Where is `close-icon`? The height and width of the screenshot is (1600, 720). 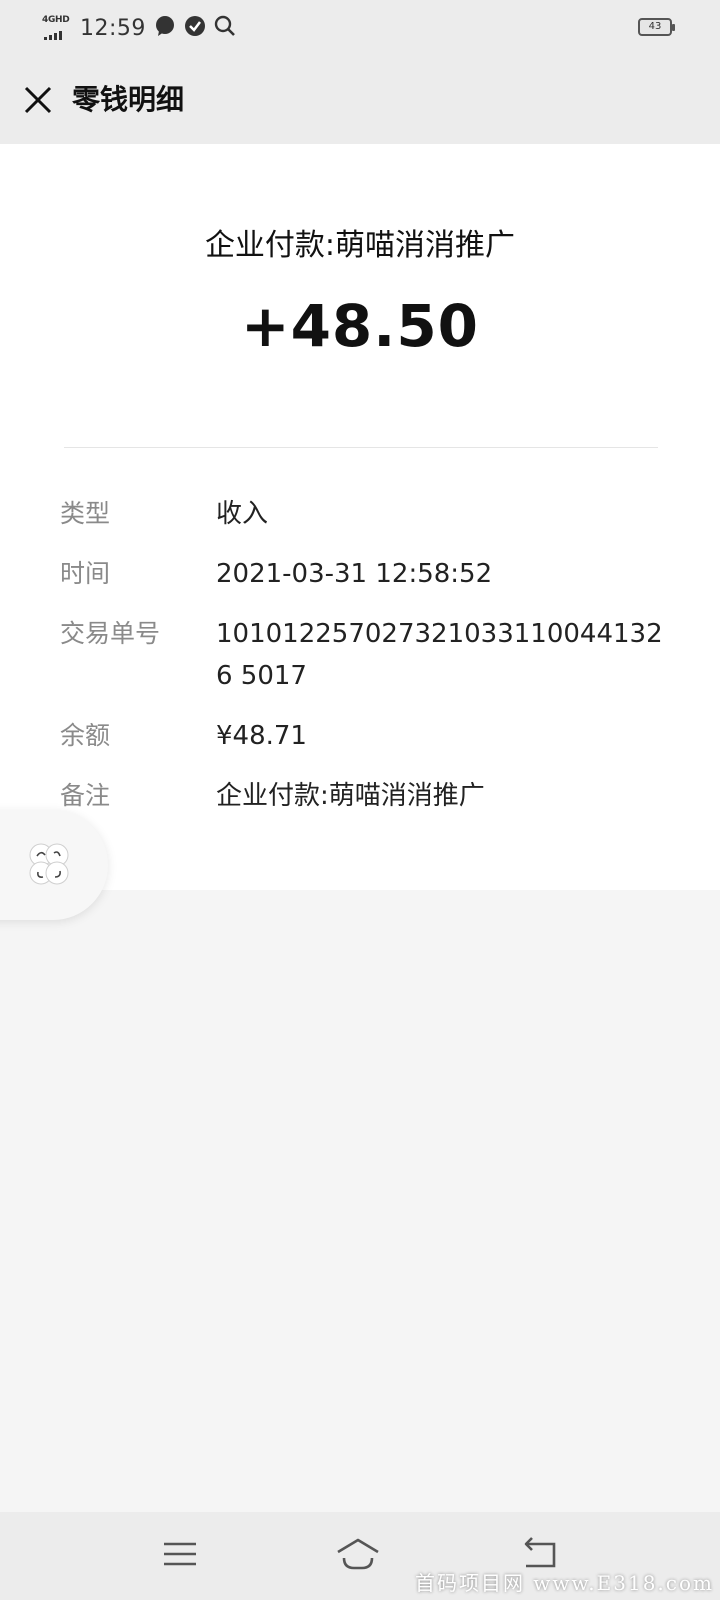 close-icon is located at coordinates (38, 100).